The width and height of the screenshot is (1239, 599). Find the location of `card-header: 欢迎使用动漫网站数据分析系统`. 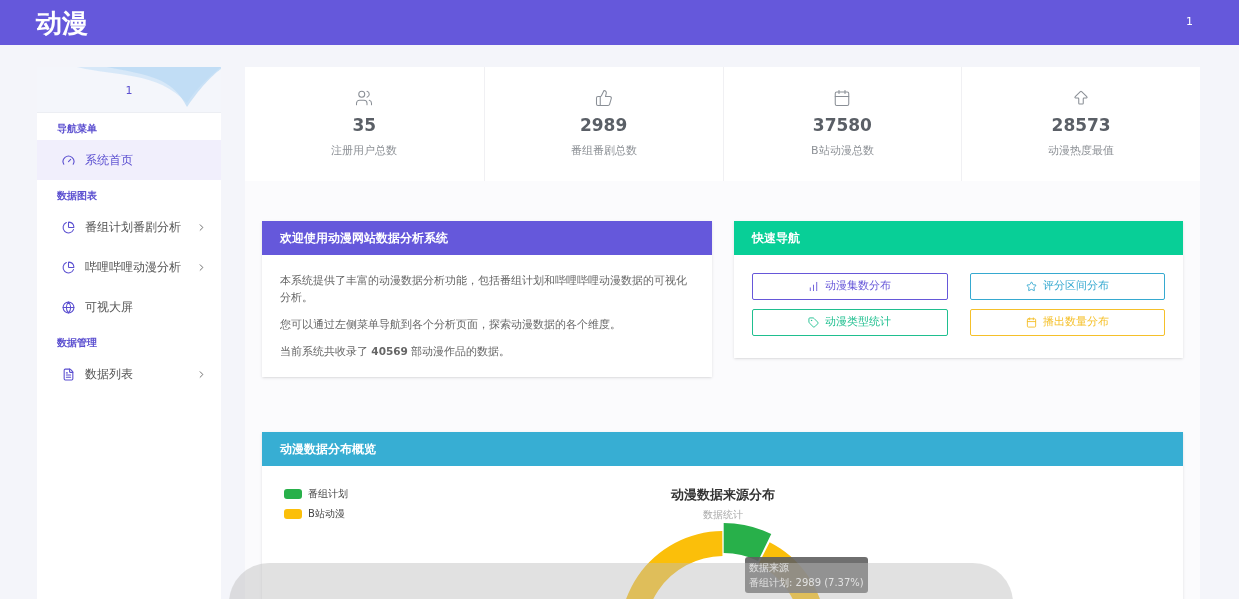

card-header: 欢迎使用动漫网站数据分析系统 is located at coordinates (487, 238).